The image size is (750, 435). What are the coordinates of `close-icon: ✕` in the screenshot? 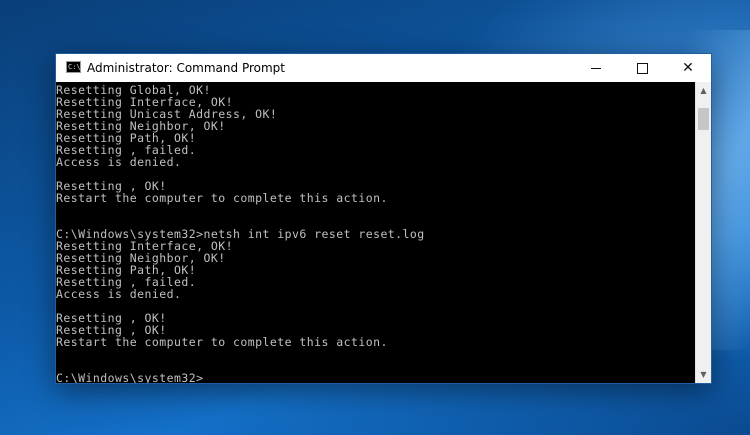 It's located at (688, 68).